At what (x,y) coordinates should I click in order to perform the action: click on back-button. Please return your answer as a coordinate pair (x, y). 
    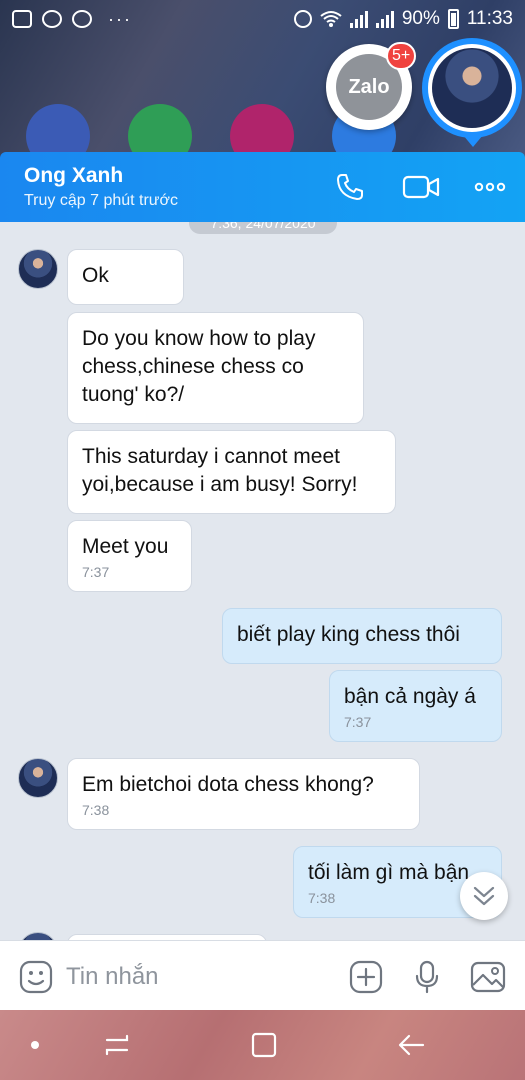
    Looking at the image, I should click on (411, 1045).